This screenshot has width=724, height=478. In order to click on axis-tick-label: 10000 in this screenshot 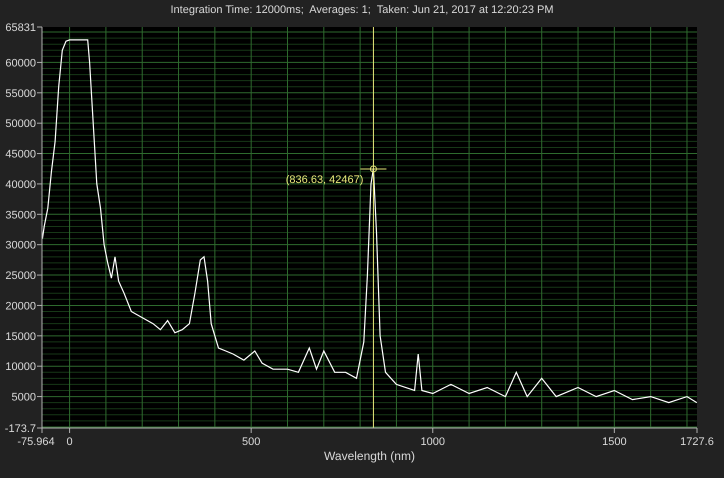, I will do `click(20, 367)`.